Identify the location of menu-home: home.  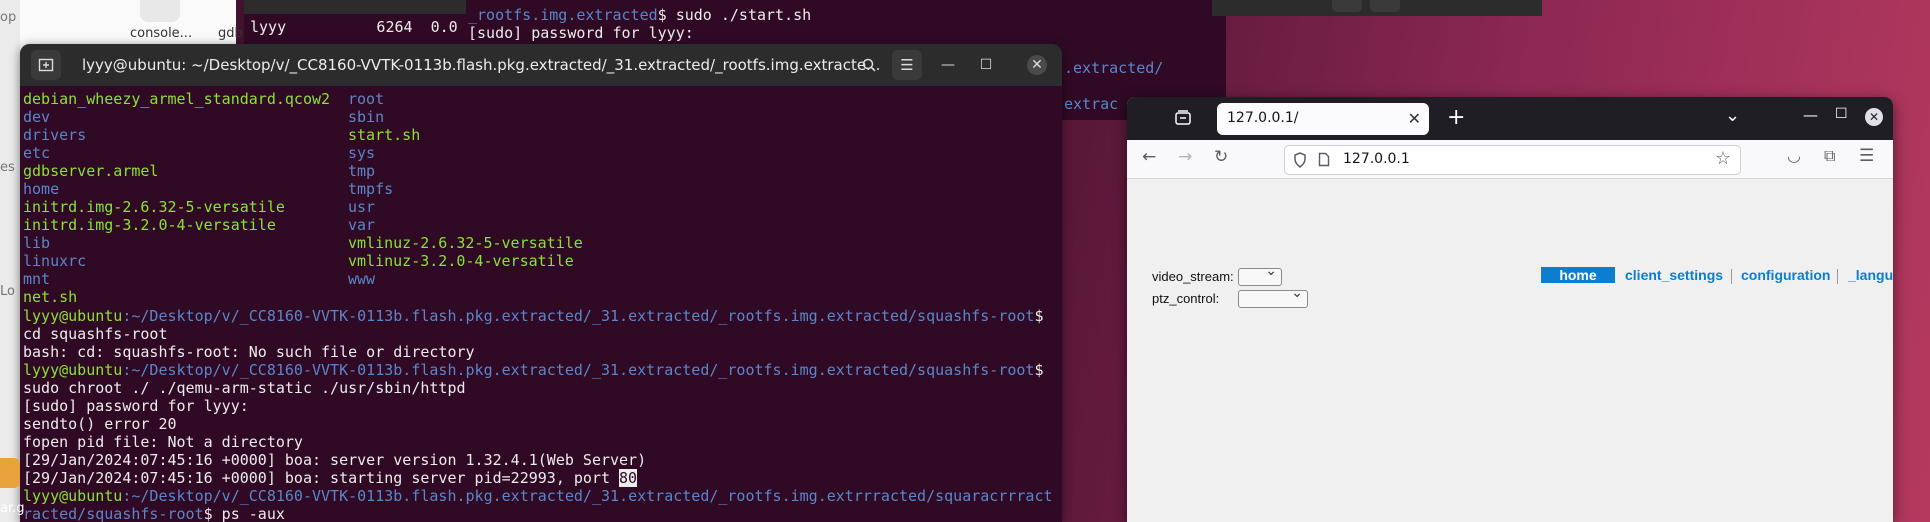
(1578, 275).